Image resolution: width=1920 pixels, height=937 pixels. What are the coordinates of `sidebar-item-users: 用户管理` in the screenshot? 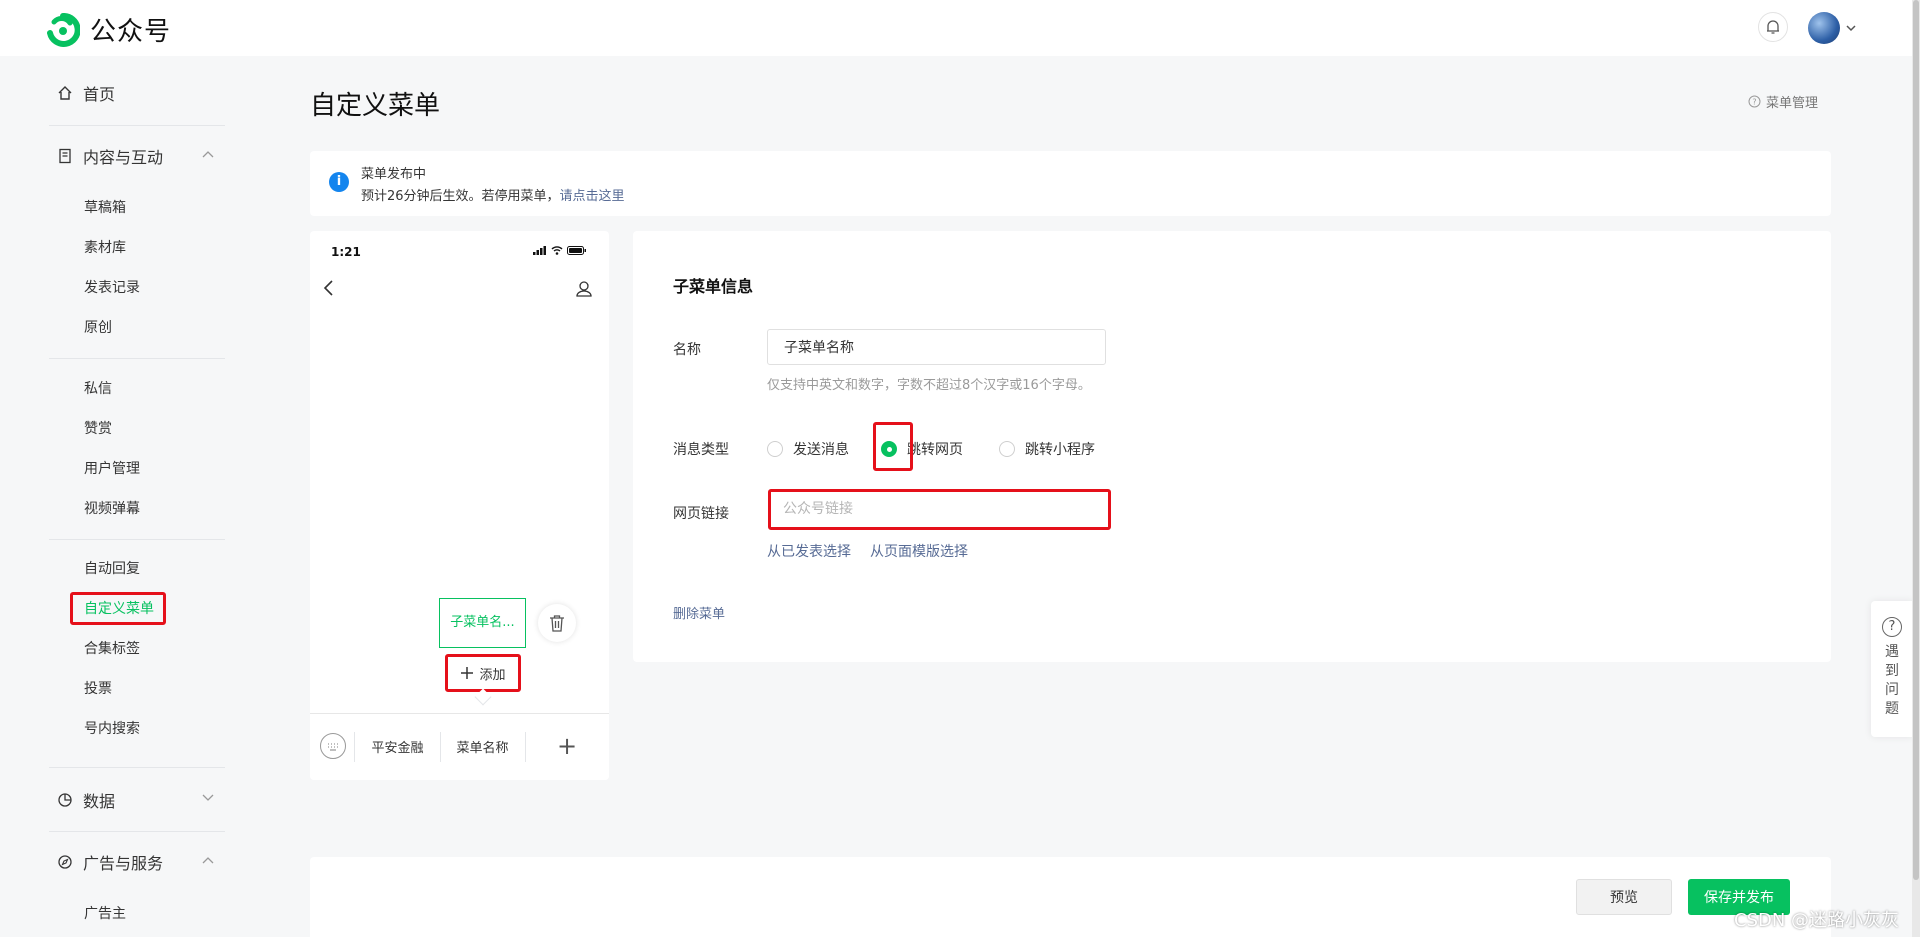 It's located at (112, 469).